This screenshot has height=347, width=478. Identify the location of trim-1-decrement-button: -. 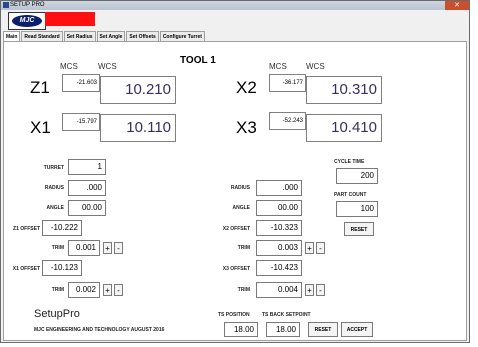
(118, 248).